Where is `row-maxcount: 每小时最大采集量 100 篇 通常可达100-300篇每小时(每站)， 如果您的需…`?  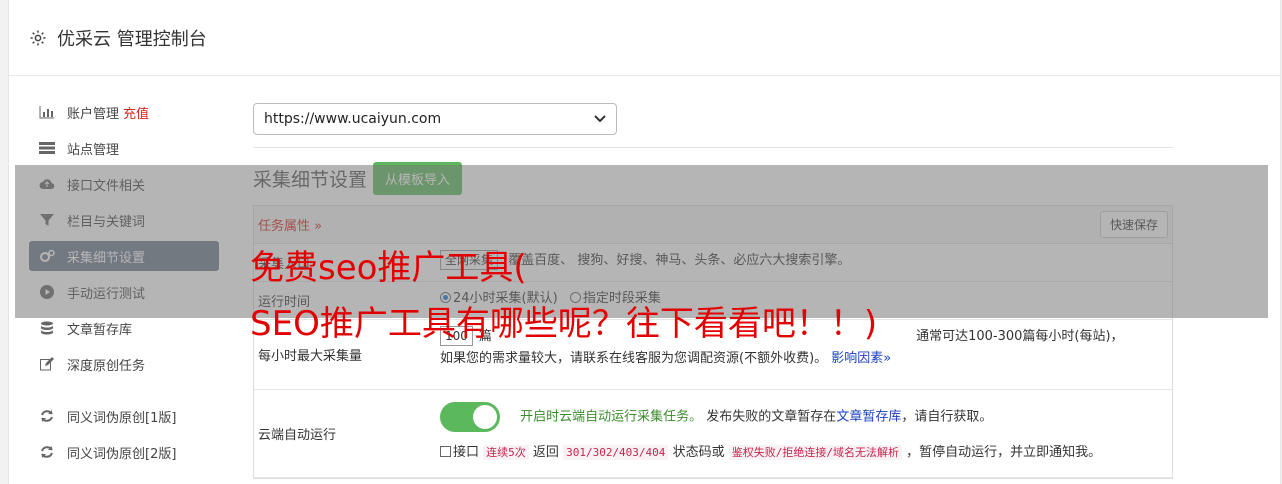
row-maxcount: 每小时最大采集量 100 篇 通常可达100-300篇每小时(每站)， 如果您的需… is located at coordinates (713, 355).